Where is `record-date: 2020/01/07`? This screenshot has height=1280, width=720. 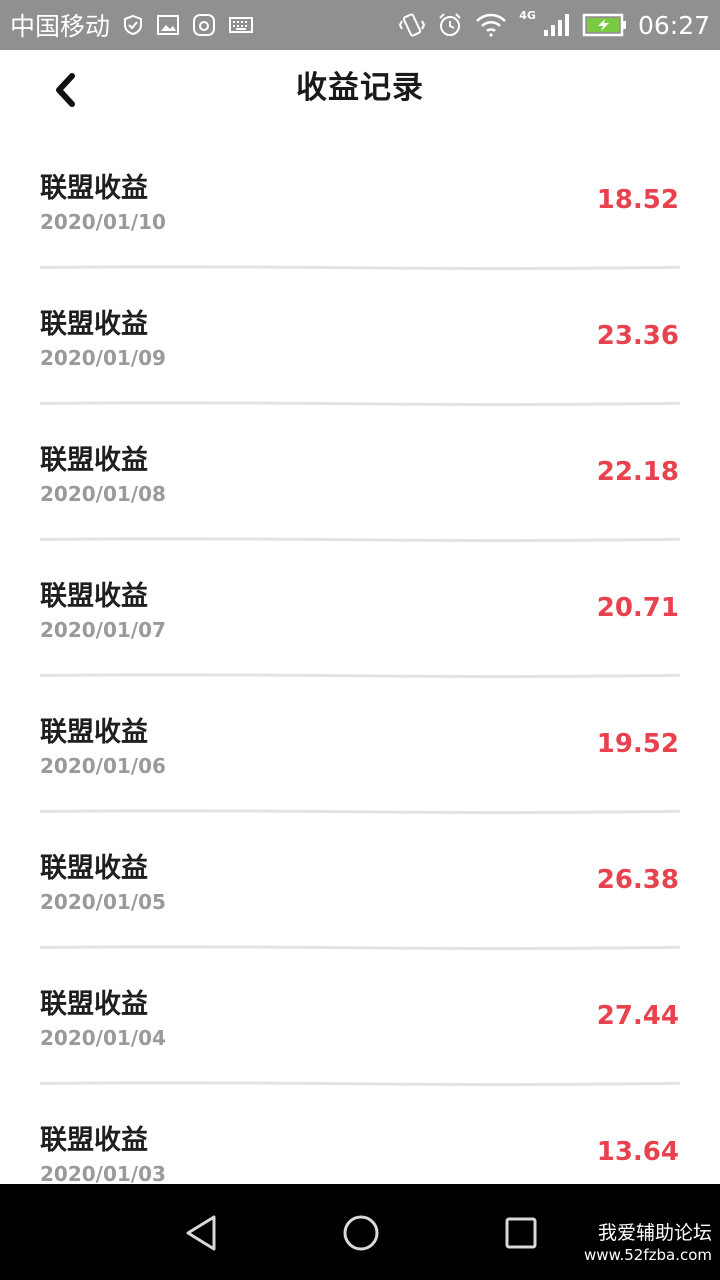
record-date: 2020/01/07 is located at coordinates (103, 630).